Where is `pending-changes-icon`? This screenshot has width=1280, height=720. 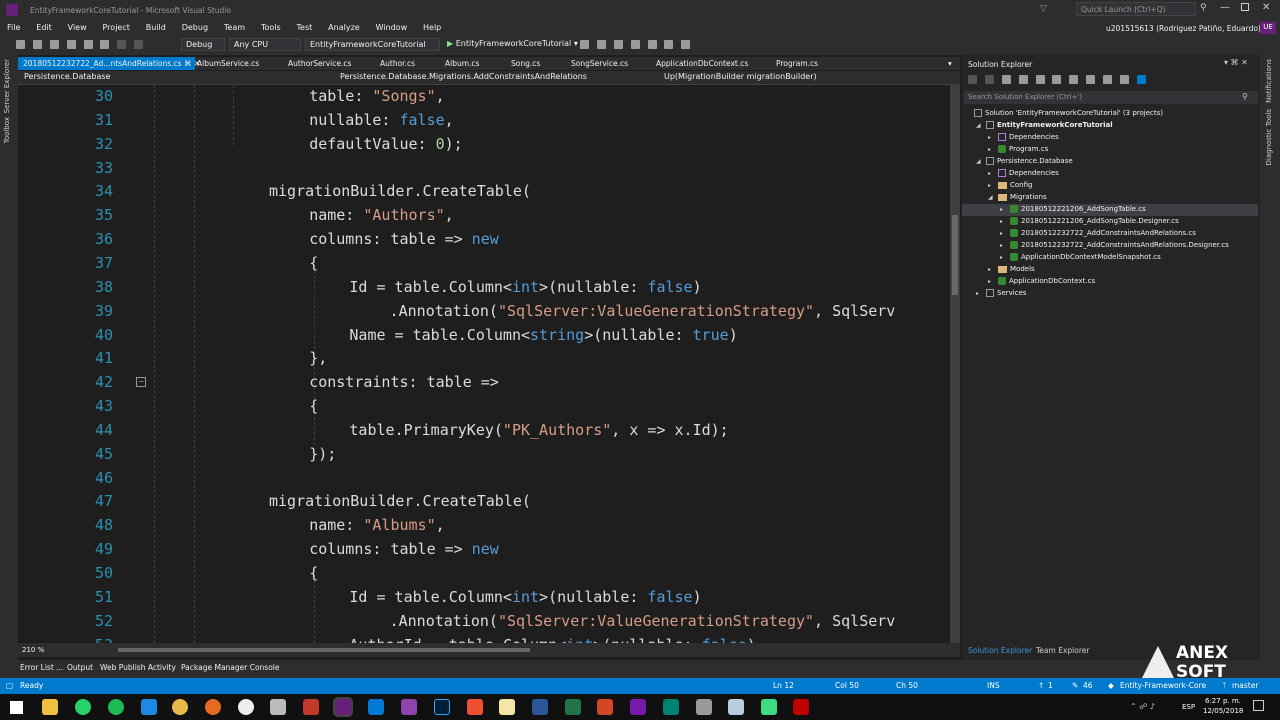 pending-changes-icon is located at coordinates (1040, 79).